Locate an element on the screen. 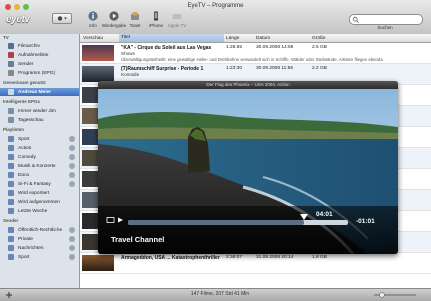  zoom-slider is located at coordinates (395, 295).